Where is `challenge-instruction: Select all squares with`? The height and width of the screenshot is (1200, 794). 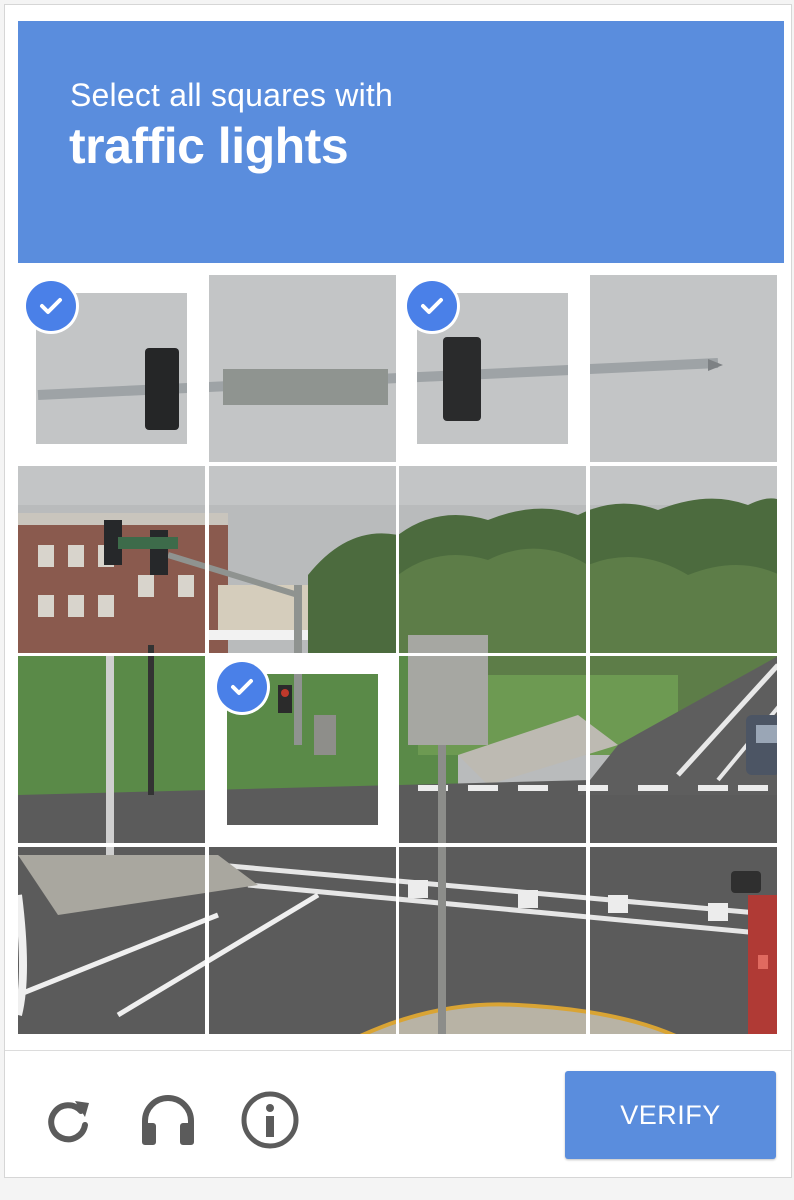
challenge-instruction: Select all squares with is located at coordinates (231, 95).